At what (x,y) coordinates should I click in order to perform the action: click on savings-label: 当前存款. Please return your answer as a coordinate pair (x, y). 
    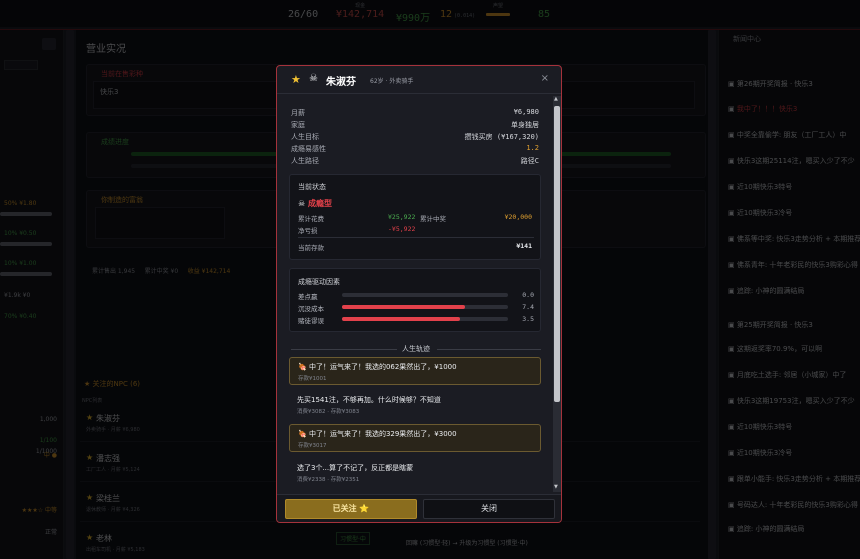
    Looking at the image, I should click on (311, 248).